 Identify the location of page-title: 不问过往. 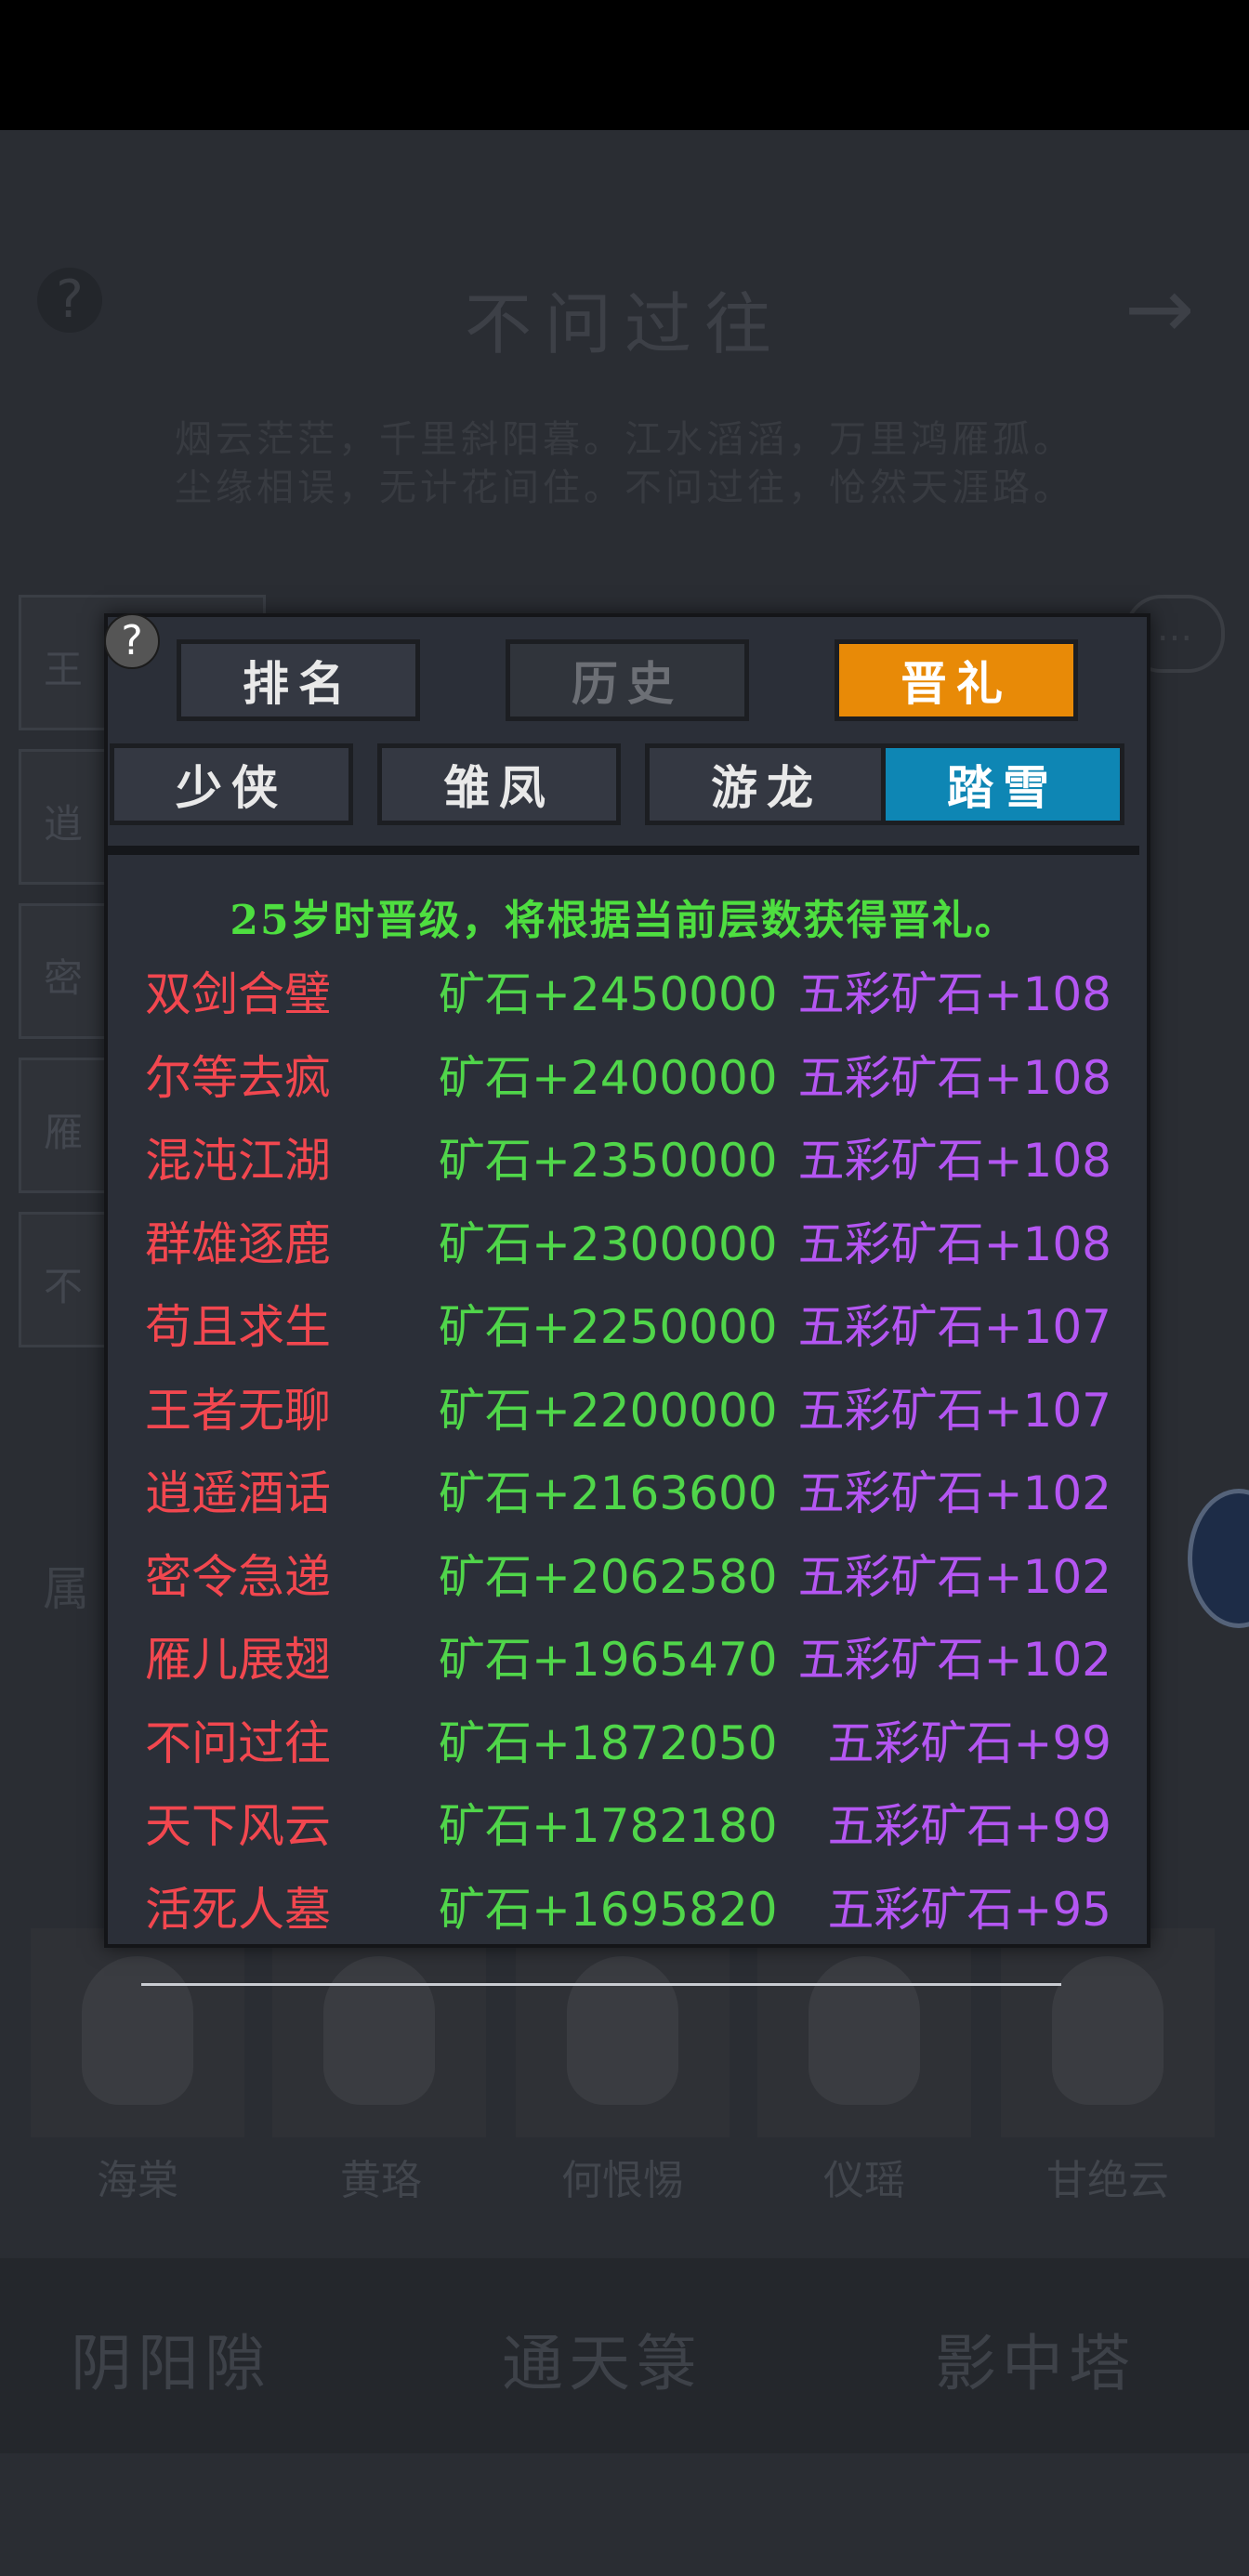
(624, 324).